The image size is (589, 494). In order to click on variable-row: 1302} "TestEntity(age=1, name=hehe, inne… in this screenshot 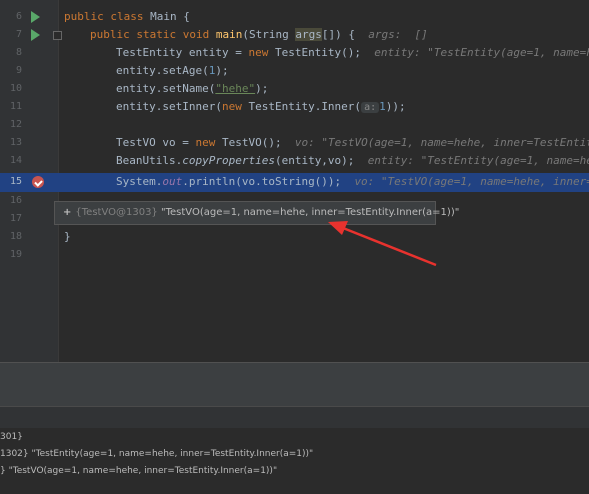, I will do `click(156, 454)`.